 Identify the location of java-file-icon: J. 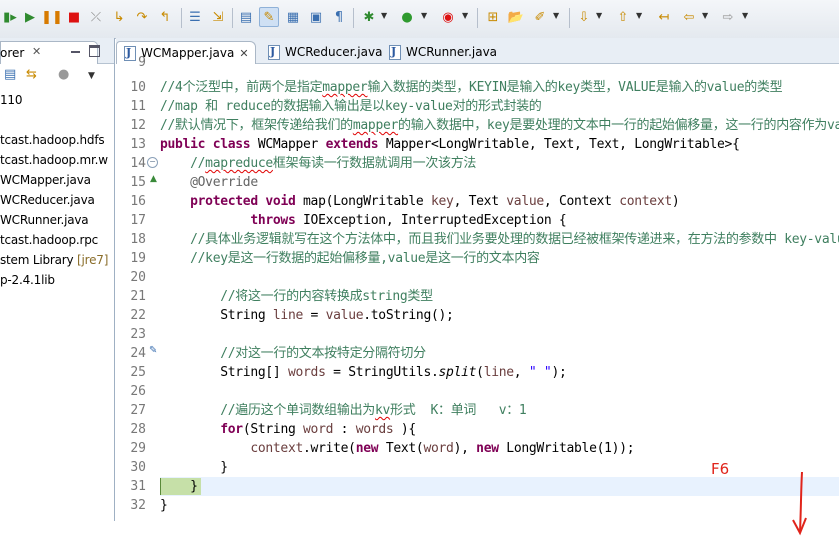
(395, 52).